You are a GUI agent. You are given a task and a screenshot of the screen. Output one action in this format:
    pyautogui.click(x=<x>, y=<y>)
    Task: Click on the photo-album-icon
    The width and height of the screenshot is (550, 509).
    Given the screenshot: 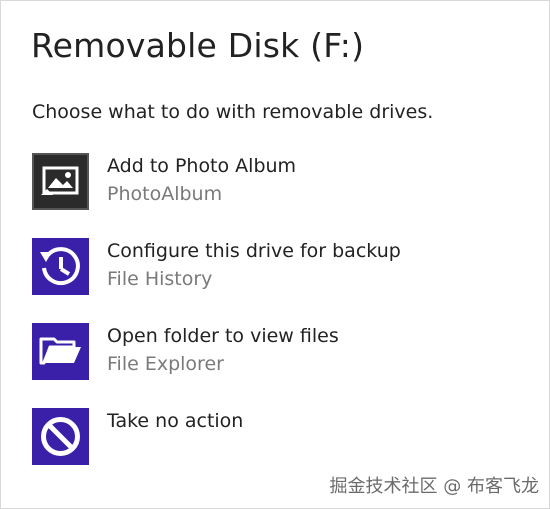 What is the action you would take?
    pyautogui.click(x=60, y=181)
    